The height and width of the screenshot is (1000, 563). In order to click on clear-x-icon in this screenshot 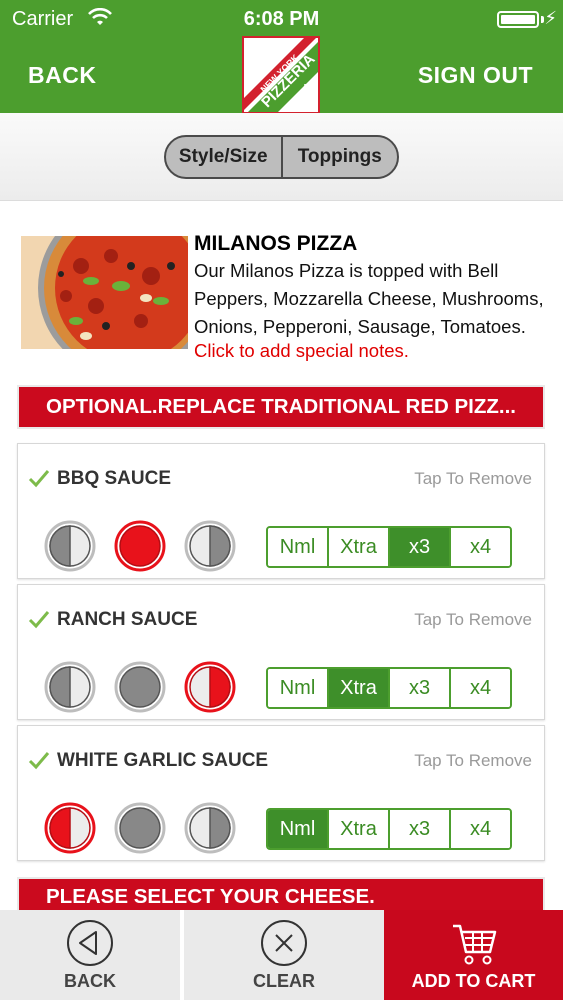, I will do `click(284, 943)`.